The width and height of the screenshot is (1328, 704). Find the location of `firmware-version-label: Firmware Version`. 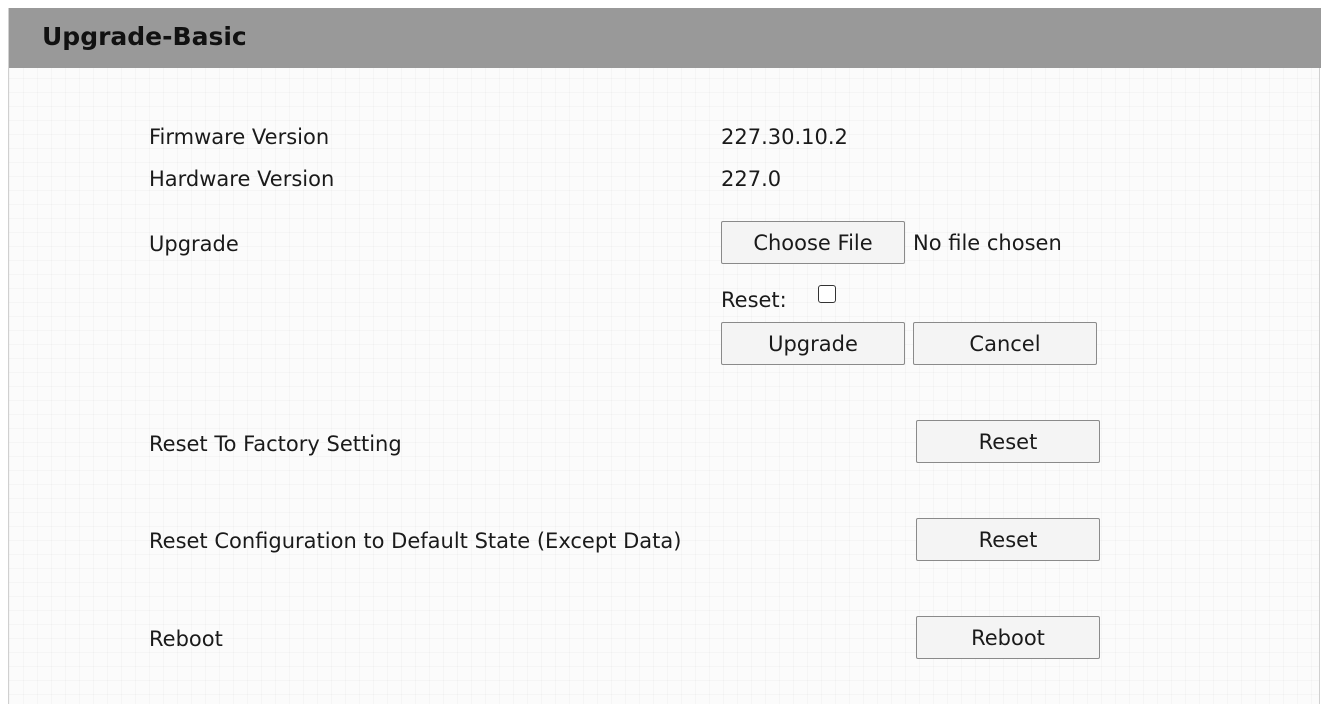

firmware-version-label: Firmware Version is located at coordinates (239, 137).